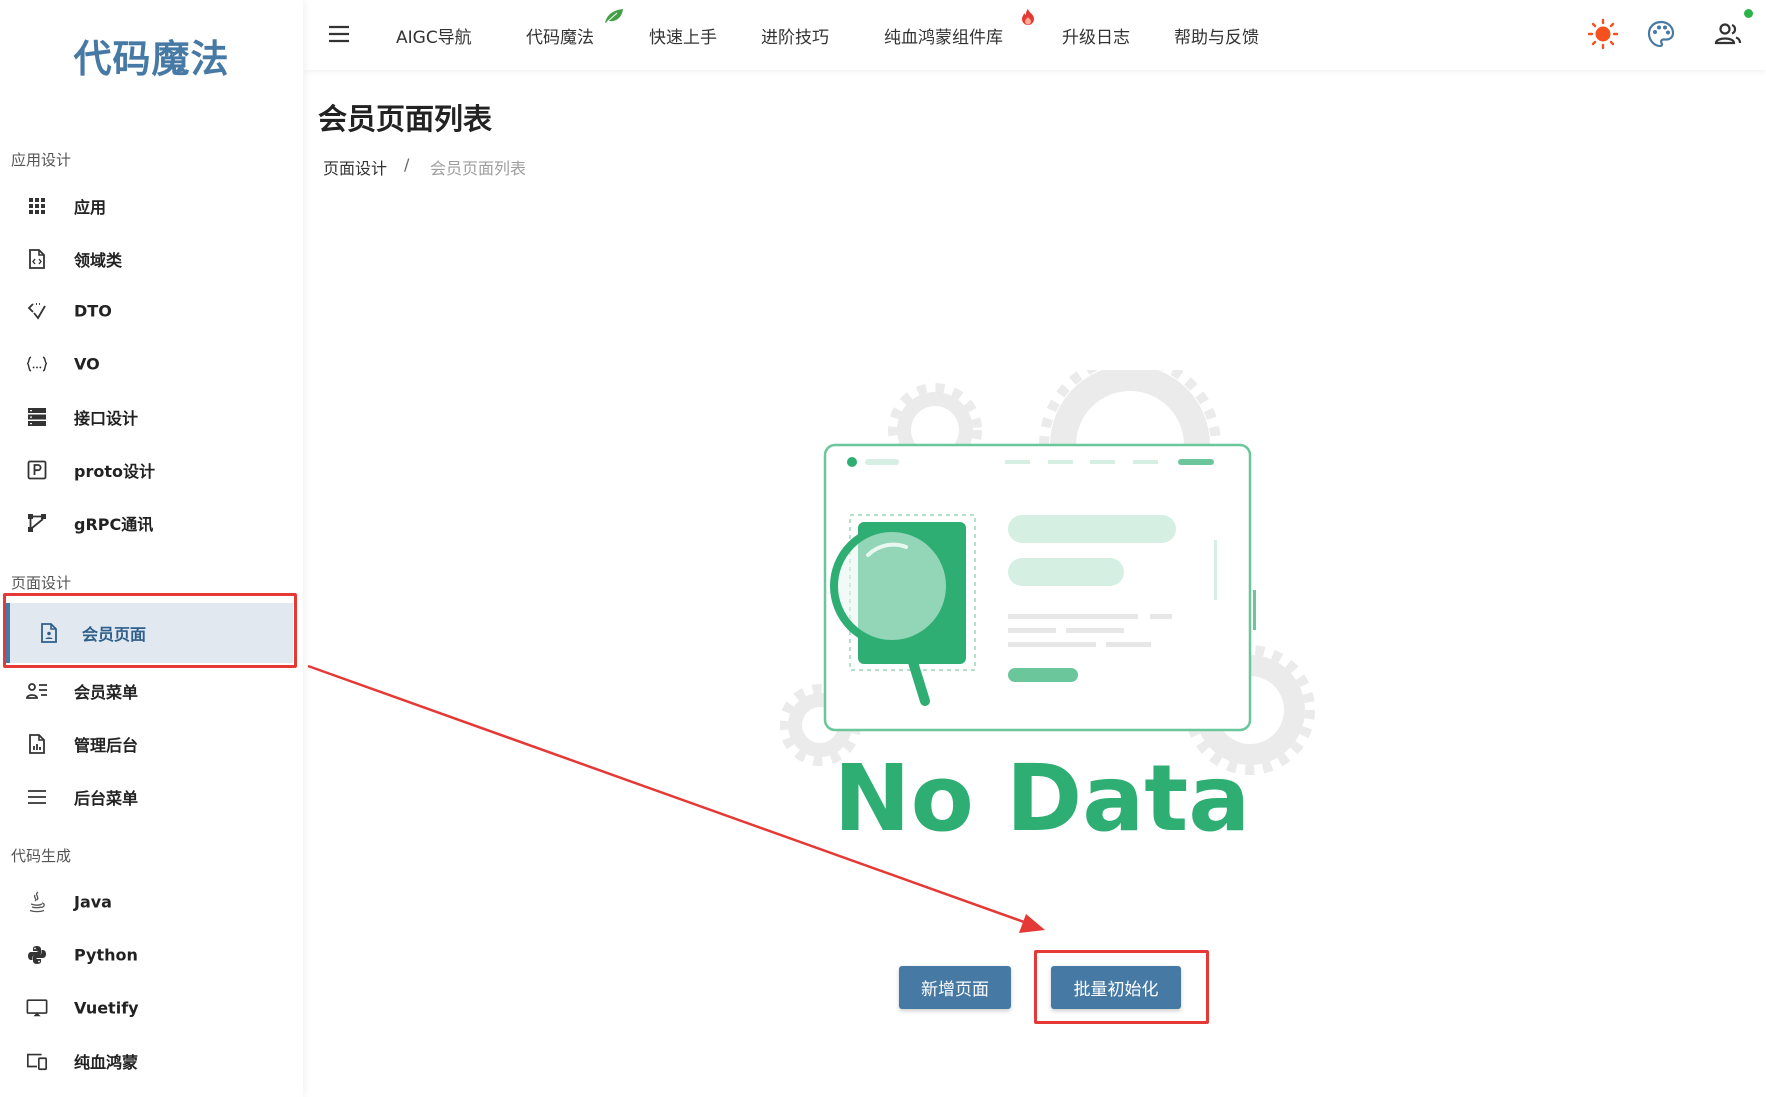 The width and height of the screenshot is (1766, 1097). What do you see at coordinates (37, 797) in the screenshot?
I see `menu-lines-icon` at bounding box center [37, 797].